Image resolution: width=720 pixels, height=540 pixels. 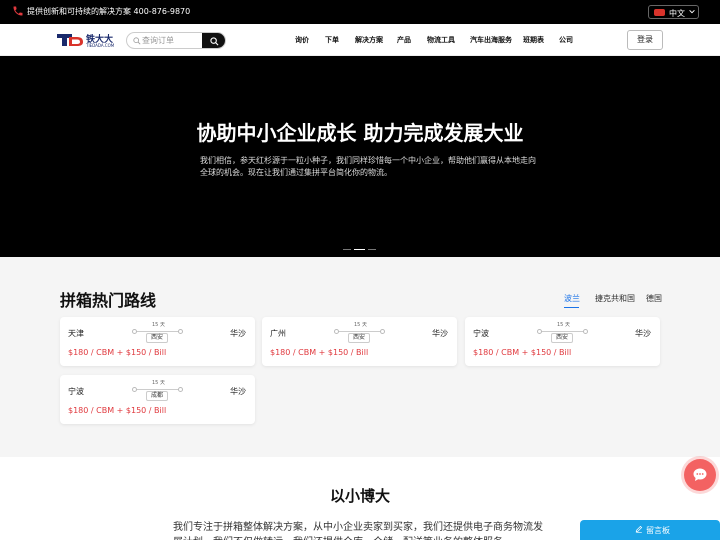 What do you see at coordinates (157, 396) in the screenshot?
I see `route-transit: 成都` at bounding box center [157, 396].